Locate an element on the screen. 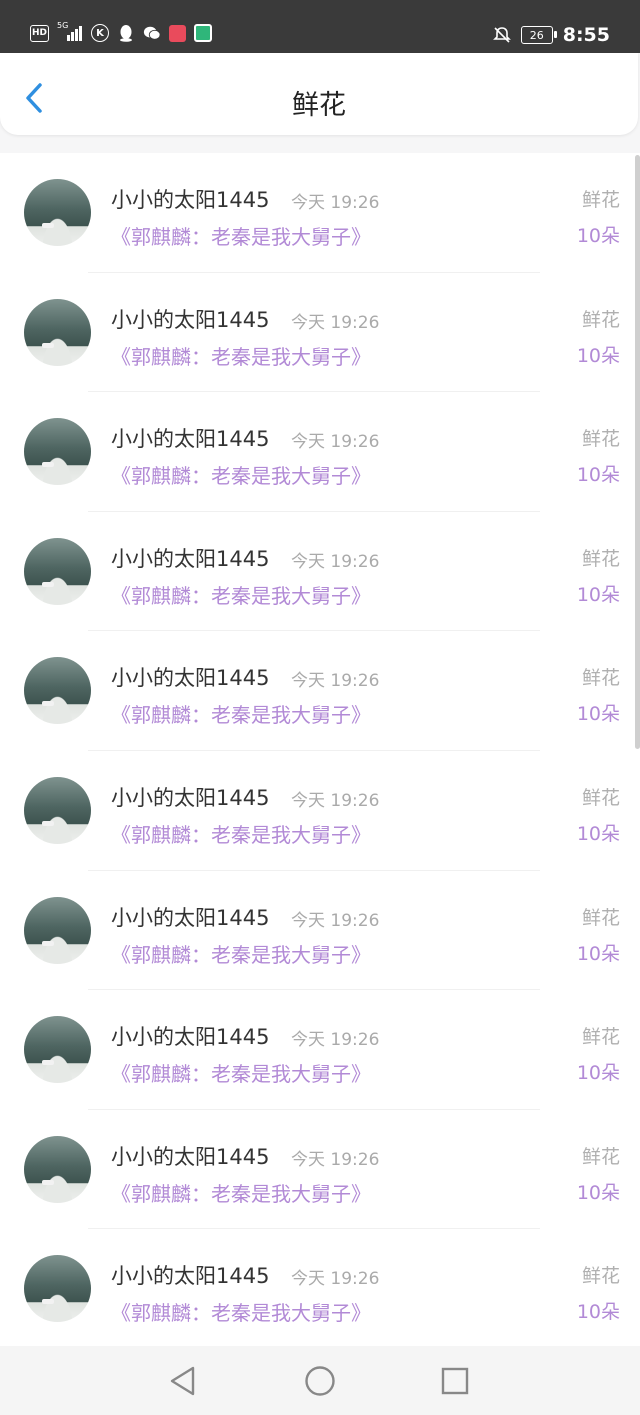 The height and width of the screenshot is (1415, 640). page-title: 鲜花 is located at coordinates (319, 105).